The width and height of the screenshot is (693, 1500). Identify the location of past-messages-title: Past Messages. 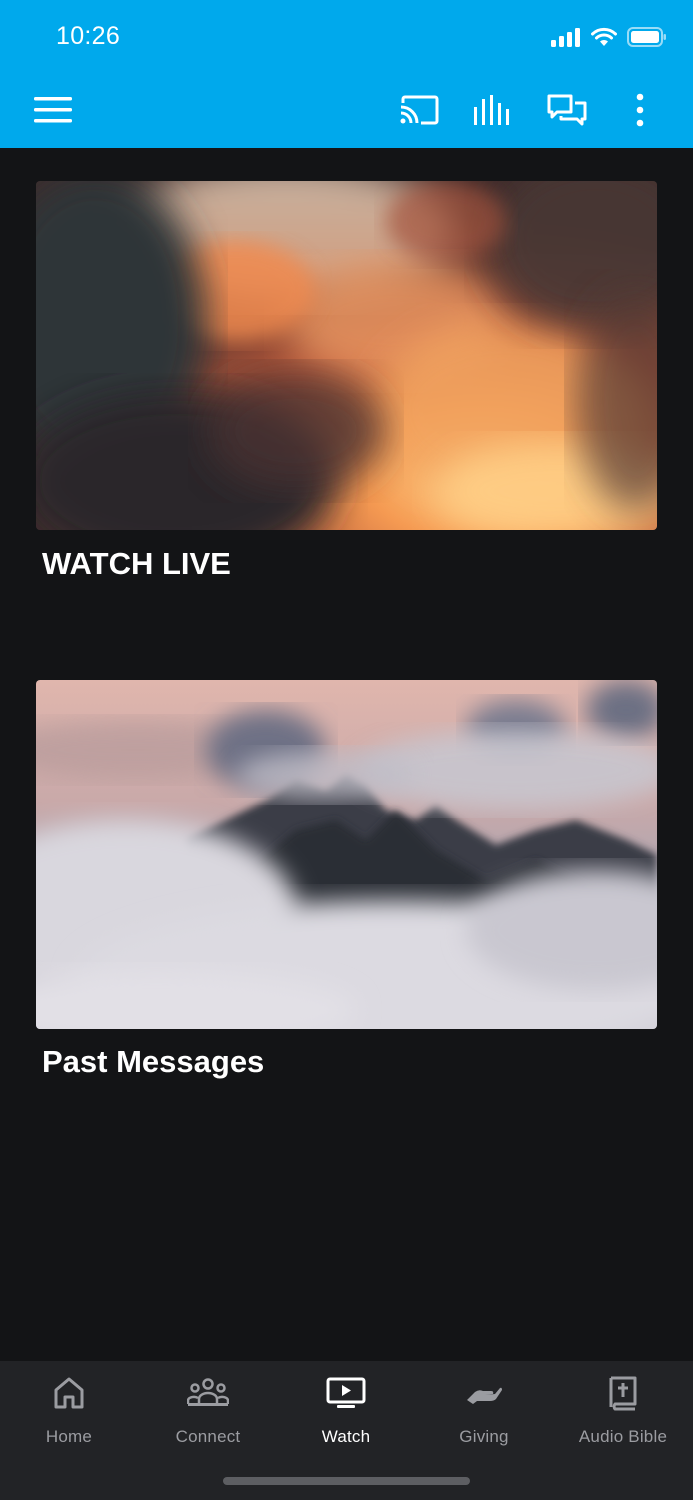
(153, 1062).